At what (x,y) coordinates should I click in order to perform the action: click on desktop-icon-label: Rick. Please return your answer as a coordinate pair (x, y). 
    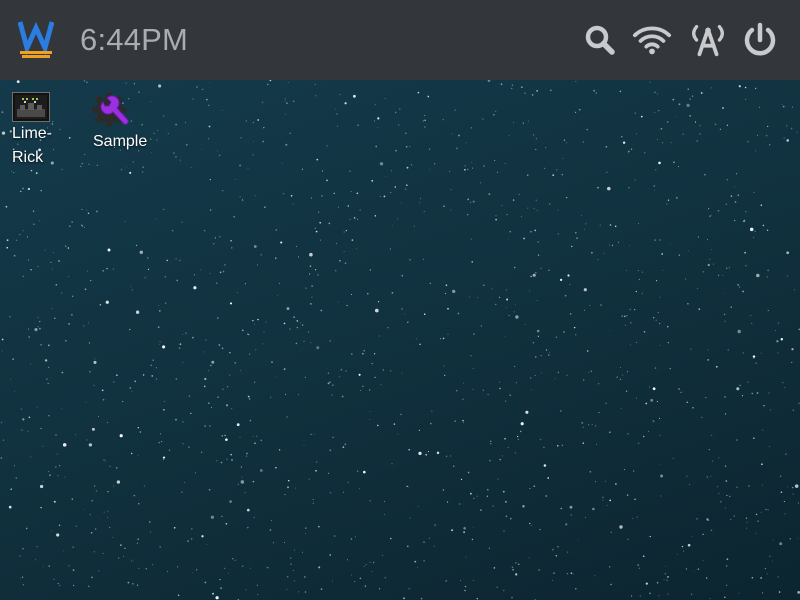
    Looking at the image, I should click on (28, 157).